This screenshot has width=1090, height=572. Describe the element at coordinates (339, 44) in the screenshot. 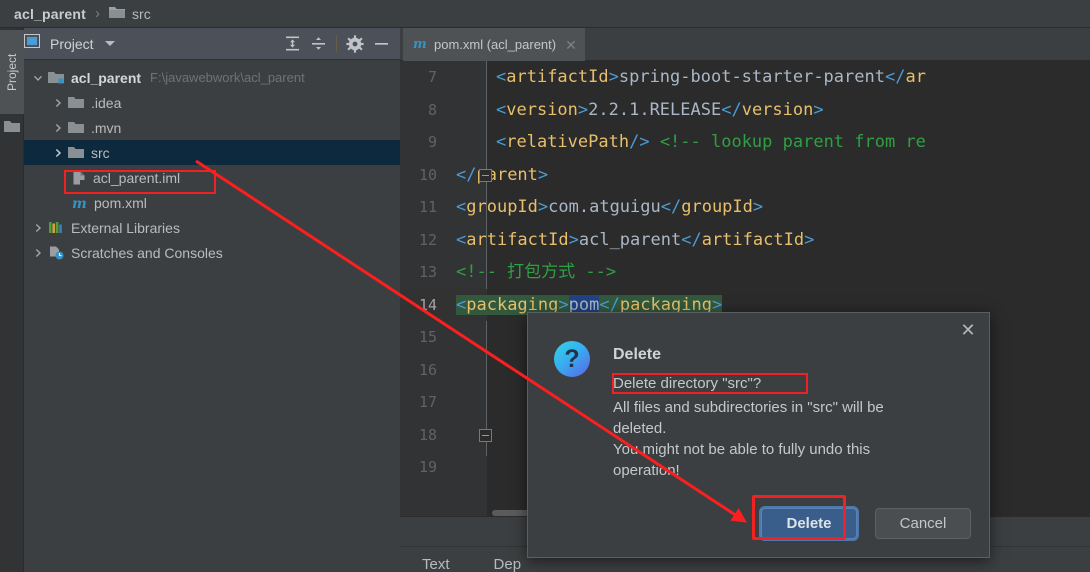

I see `project-panel-toolbar` at that location.